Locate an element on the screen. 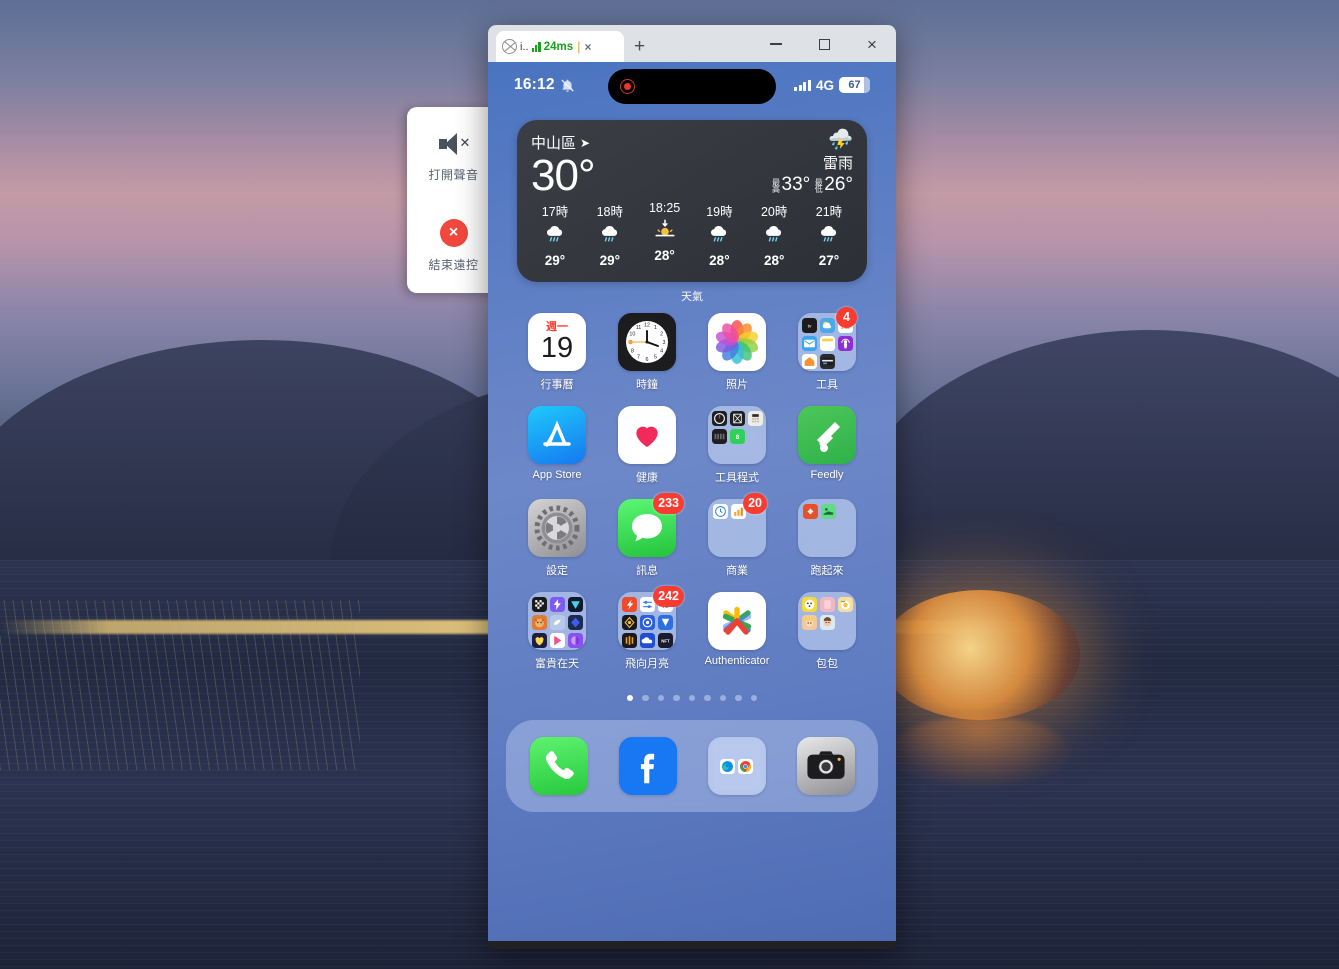 This screenshot has width=1339, height=969. home-app: 週一 19 行事曆 is located at coordinates (557, 352).